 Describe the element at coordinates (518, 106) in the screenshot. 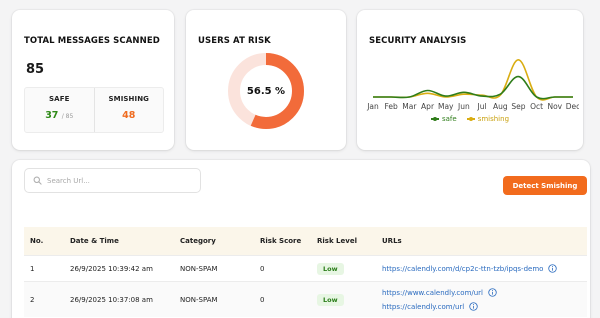

I see `x-tick-label: Sep` at that location.